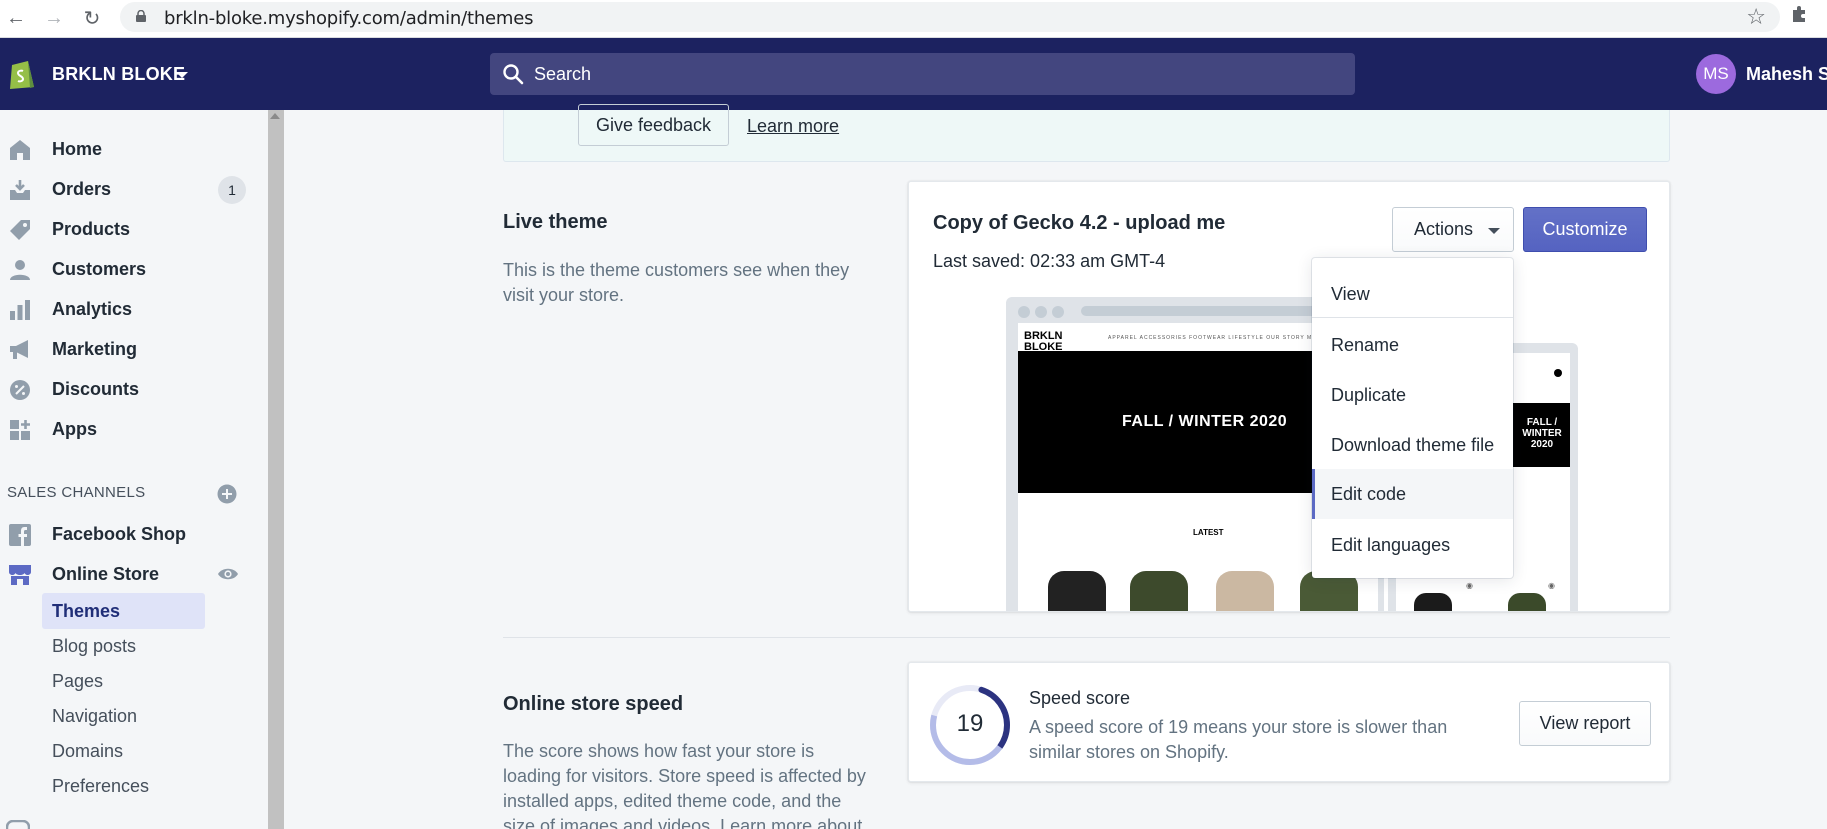 The image size is (1827, 829). I want to click on mobile-hero-line: 2020, so click(1542, 444).